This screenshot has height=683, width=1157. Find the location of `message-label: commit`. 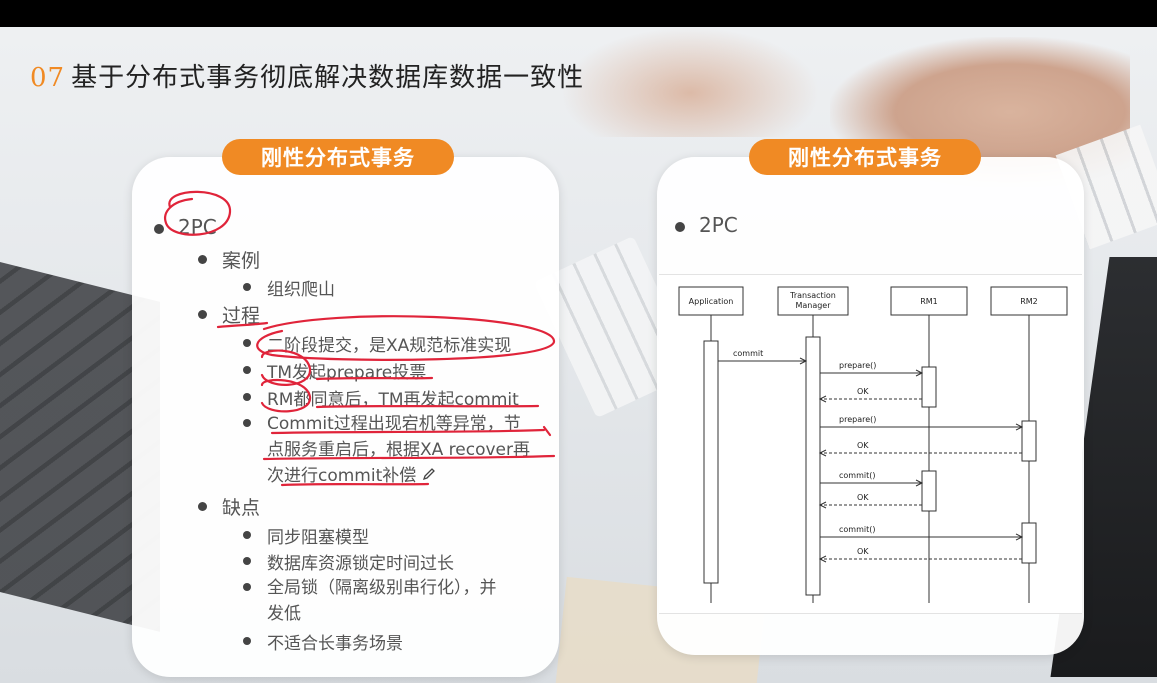

message-label: commit is located at coordinates (748, 353).